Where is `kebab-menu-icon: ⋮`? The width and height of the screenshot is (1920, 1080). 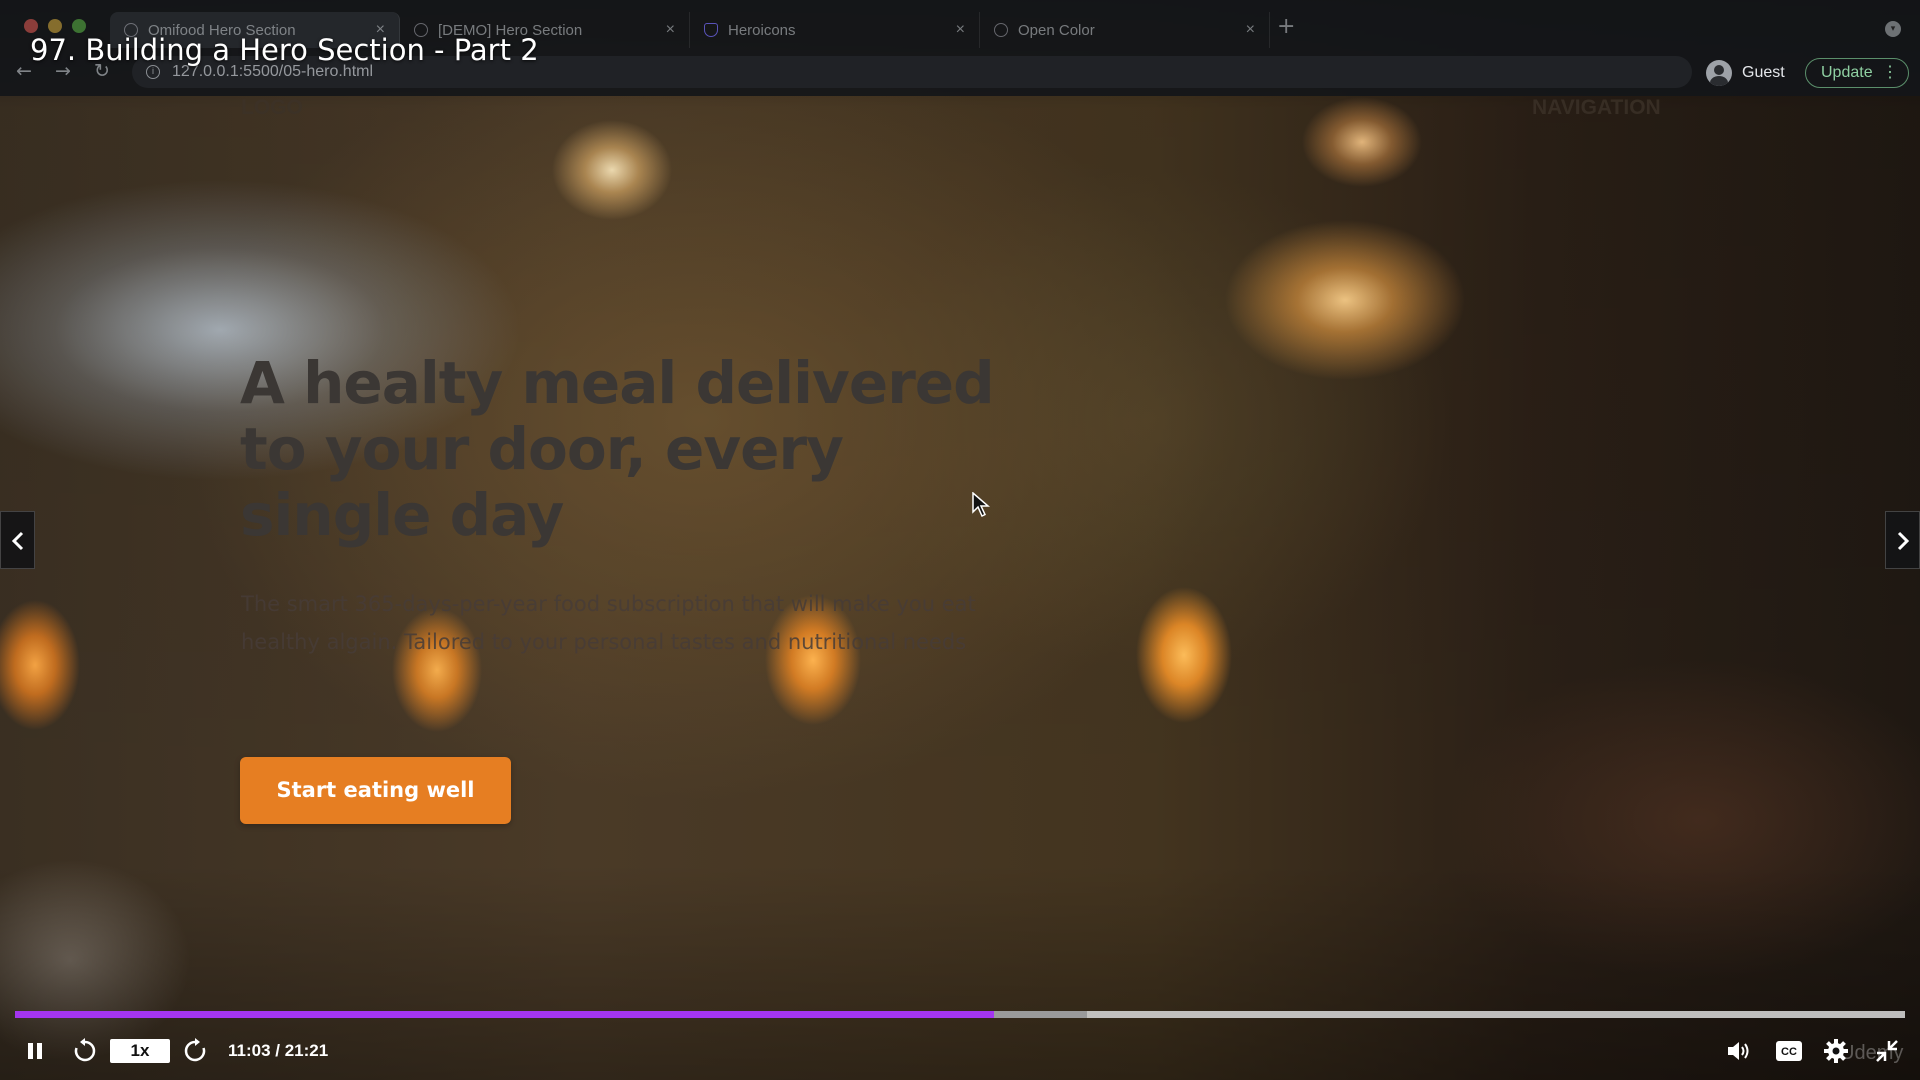
kebab-menu-icon: ⋮ is located at coordinates (1890, 72).